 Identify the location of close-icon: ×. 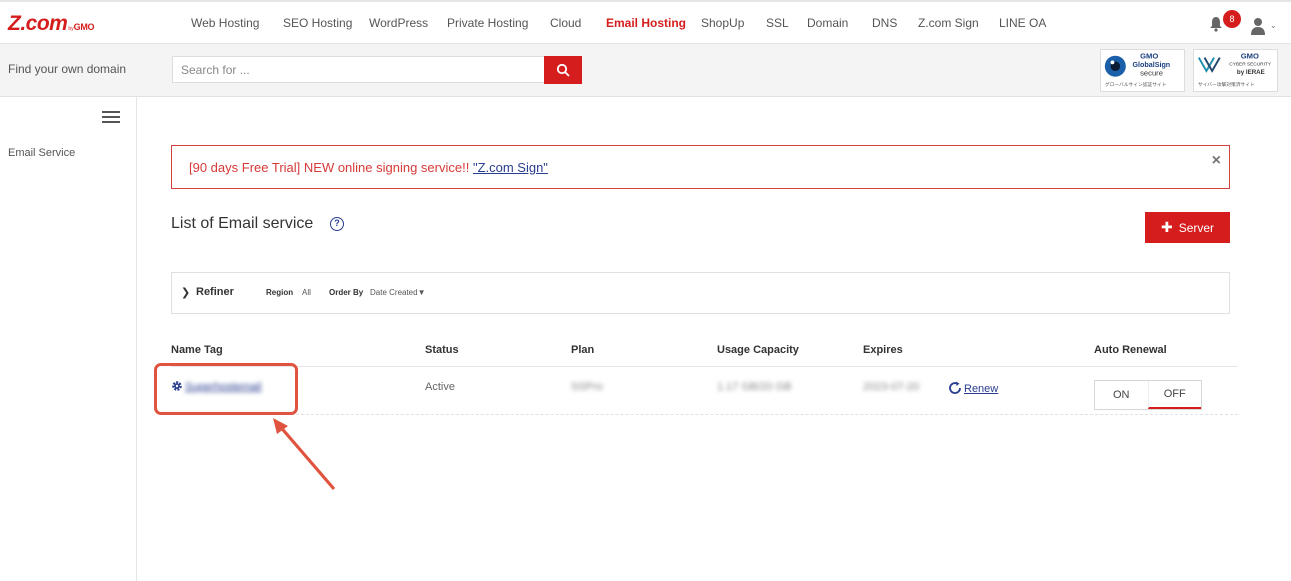
(1216, 161).